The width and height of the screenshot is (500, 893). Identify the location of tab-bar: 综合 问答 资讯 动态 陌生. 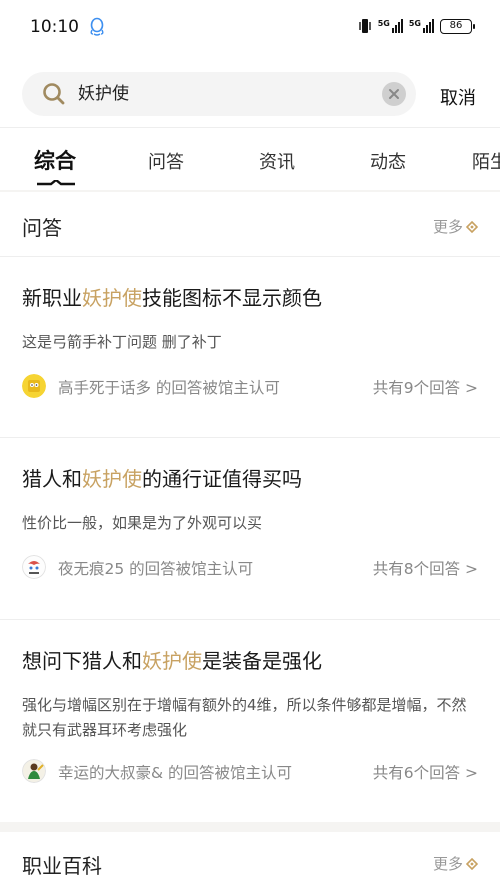
(250, 160).